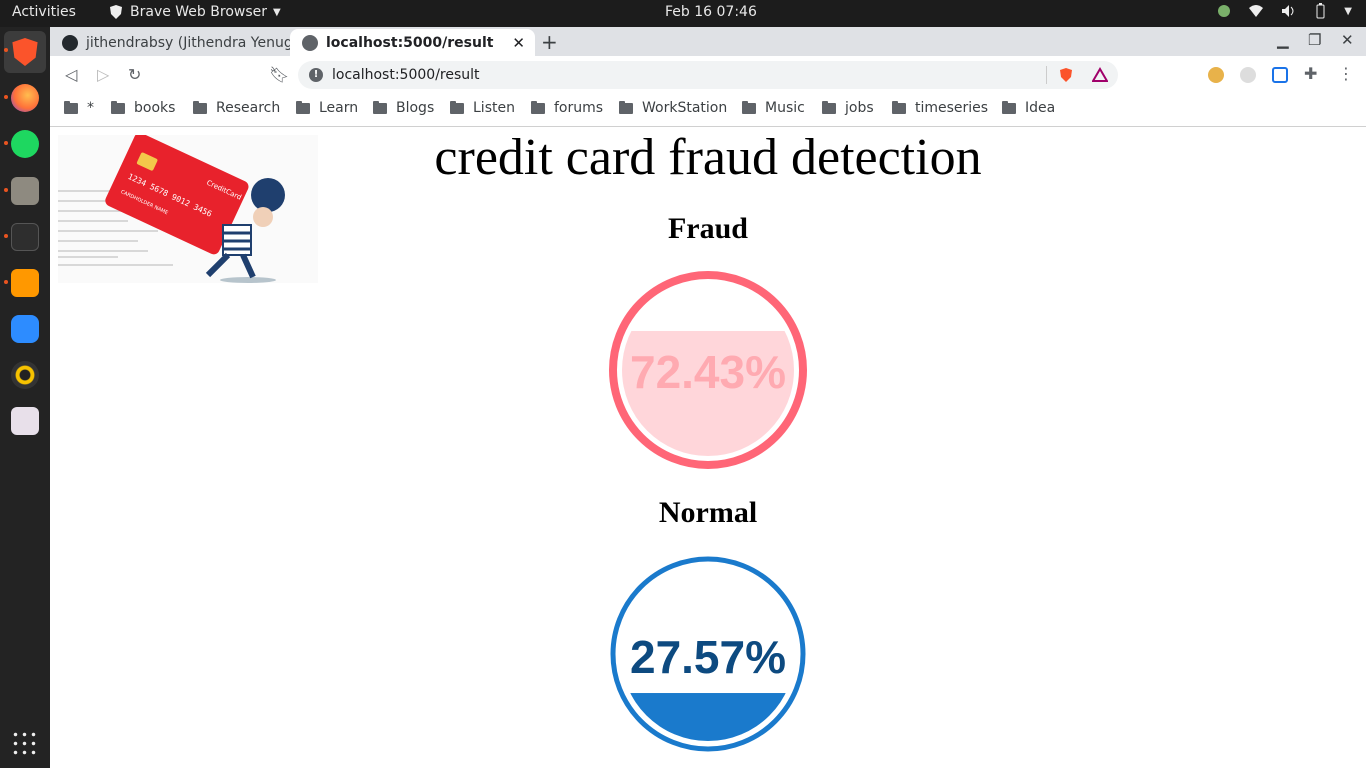  I want to click on zoom-icon, so click(25, 329).